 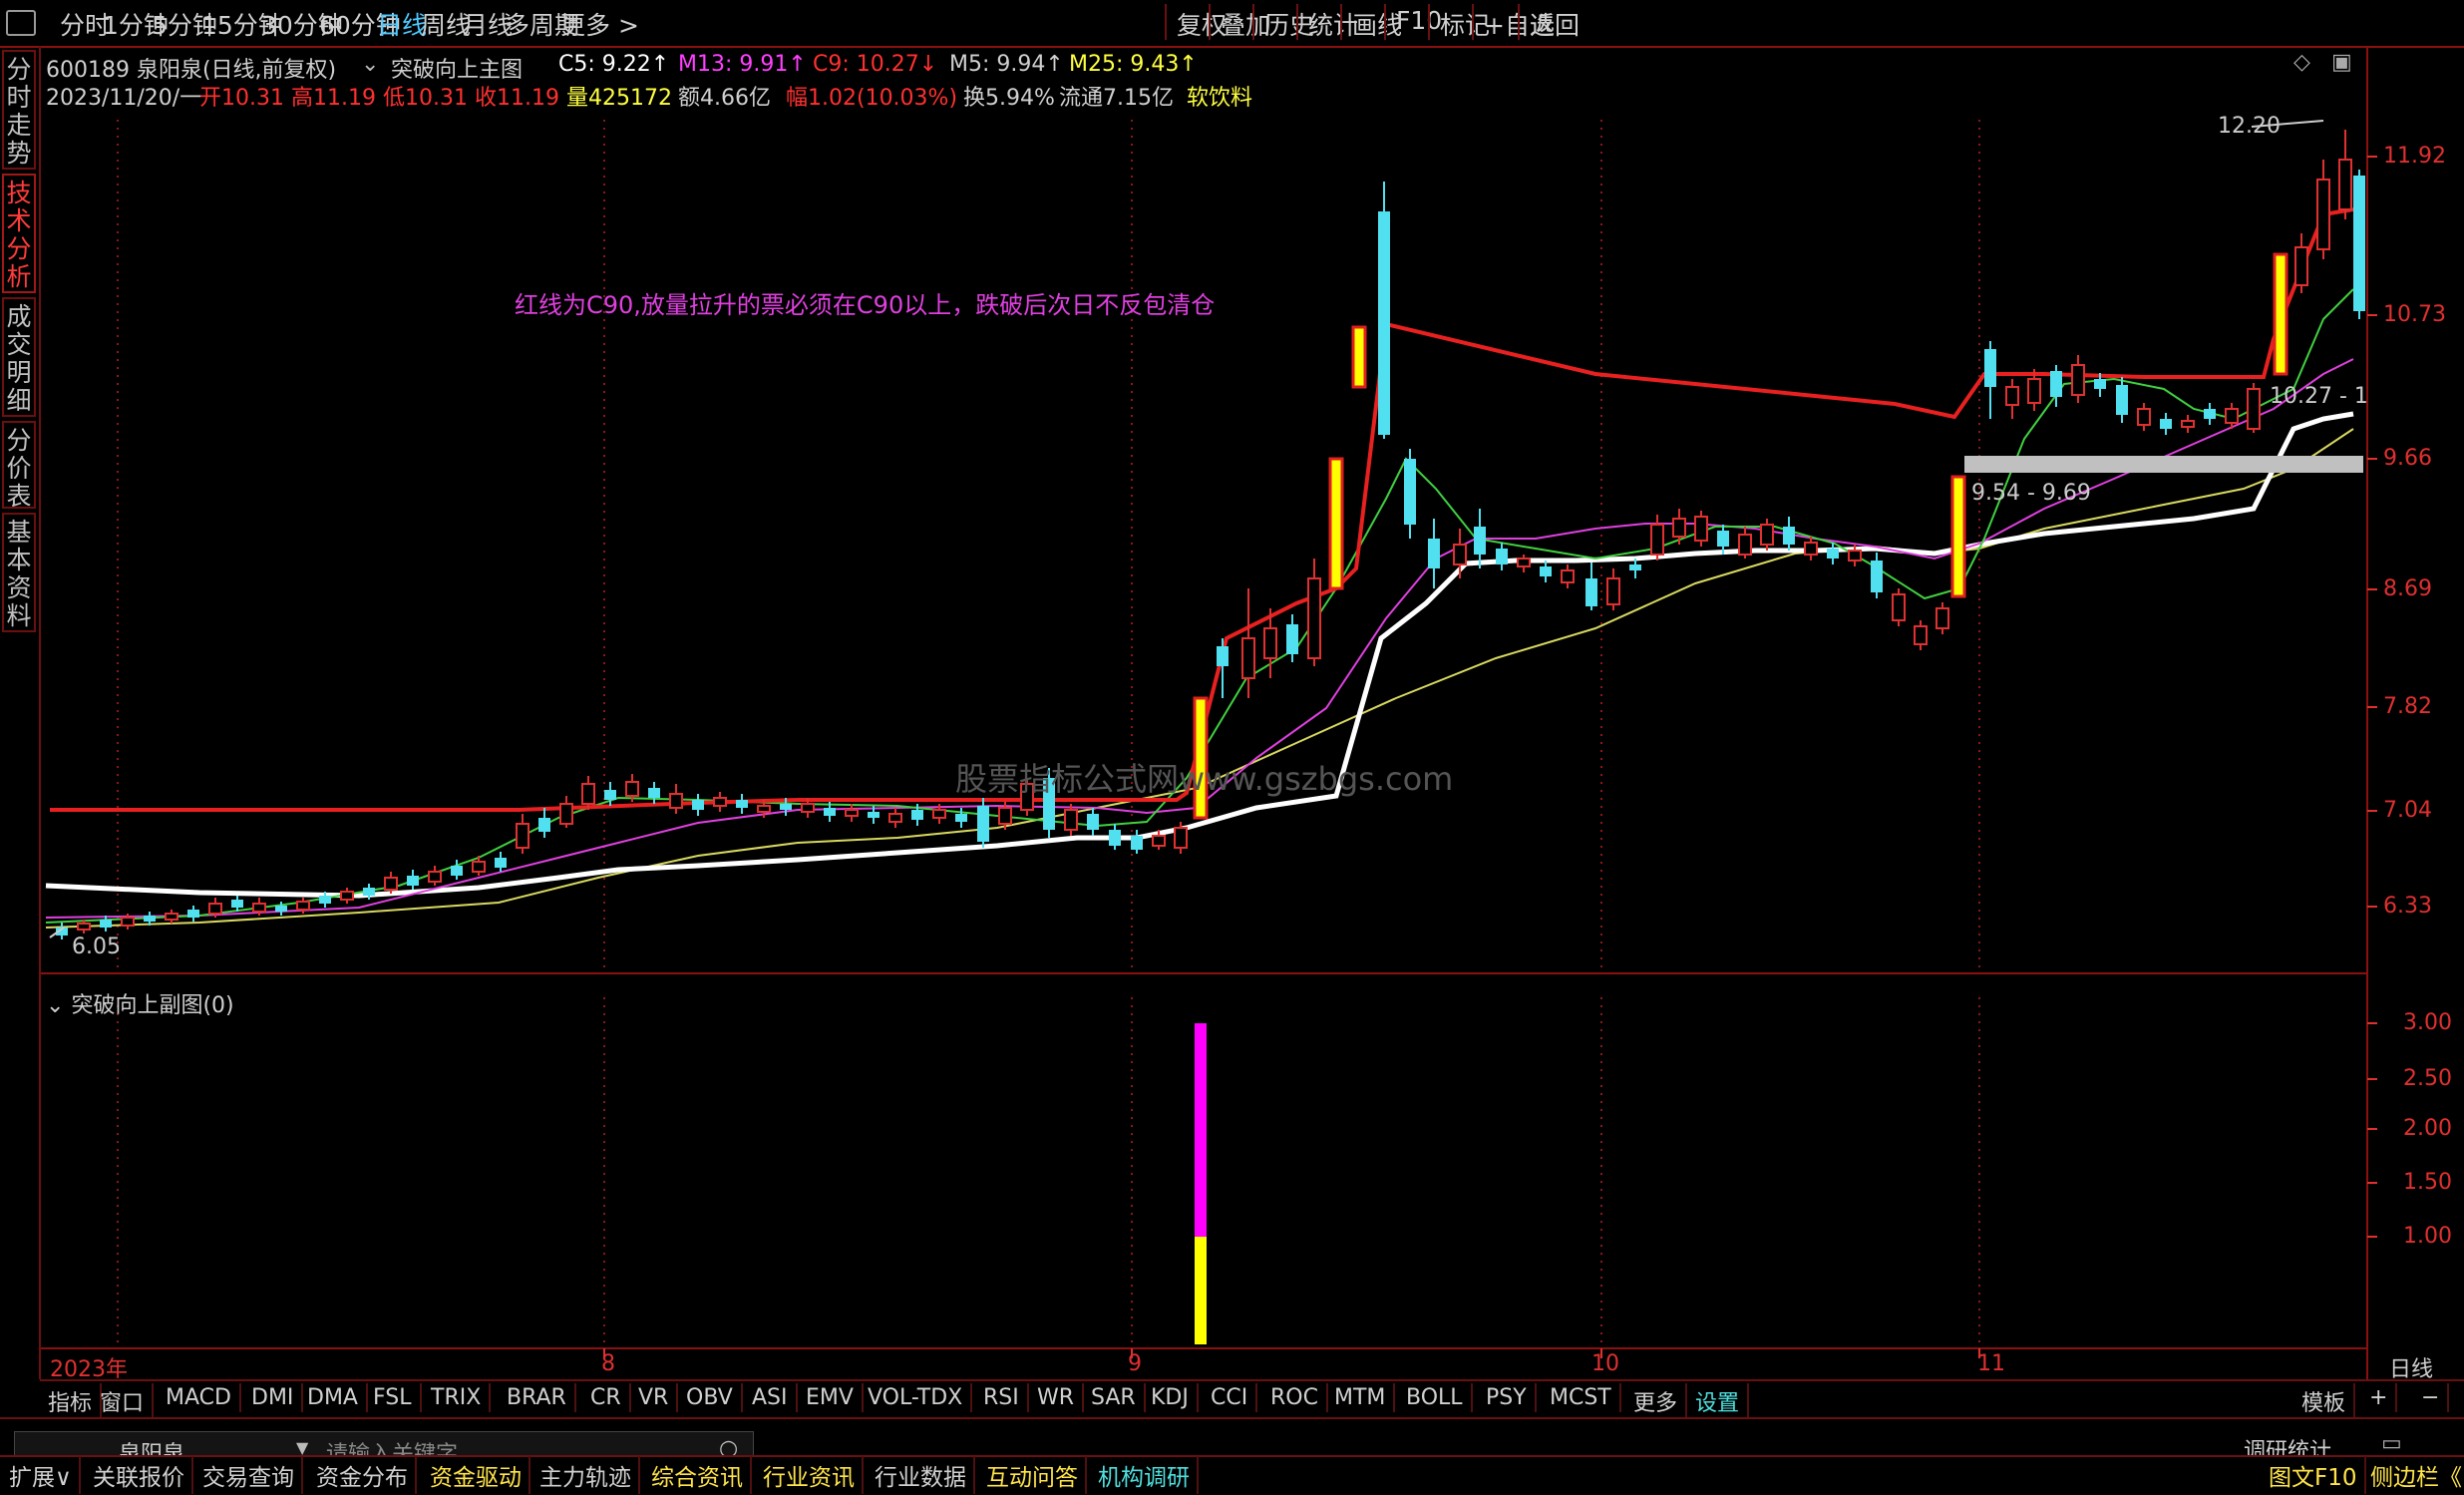 I want to click on sub-chart-title: ⌄ 突破向上副图(0), so click(x=140, y=1003).